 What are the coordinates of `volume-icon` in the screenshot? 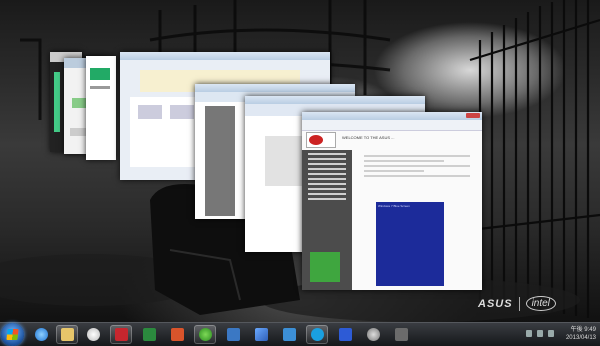 It's located at (551, 333).